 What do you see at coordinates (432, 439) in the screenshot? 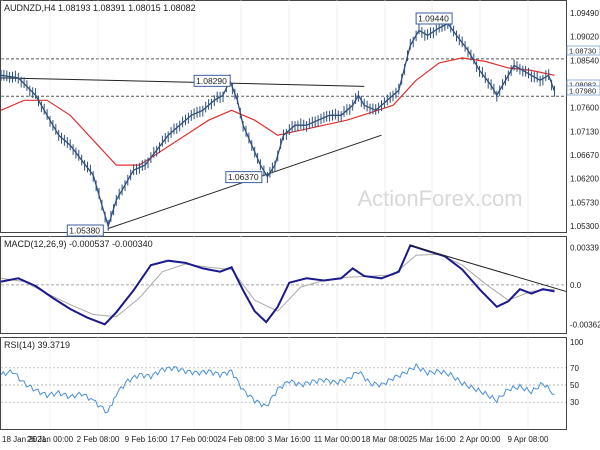
I see `x-tick-label: 25 Mar 16:00` at bounding box center [432, 439].